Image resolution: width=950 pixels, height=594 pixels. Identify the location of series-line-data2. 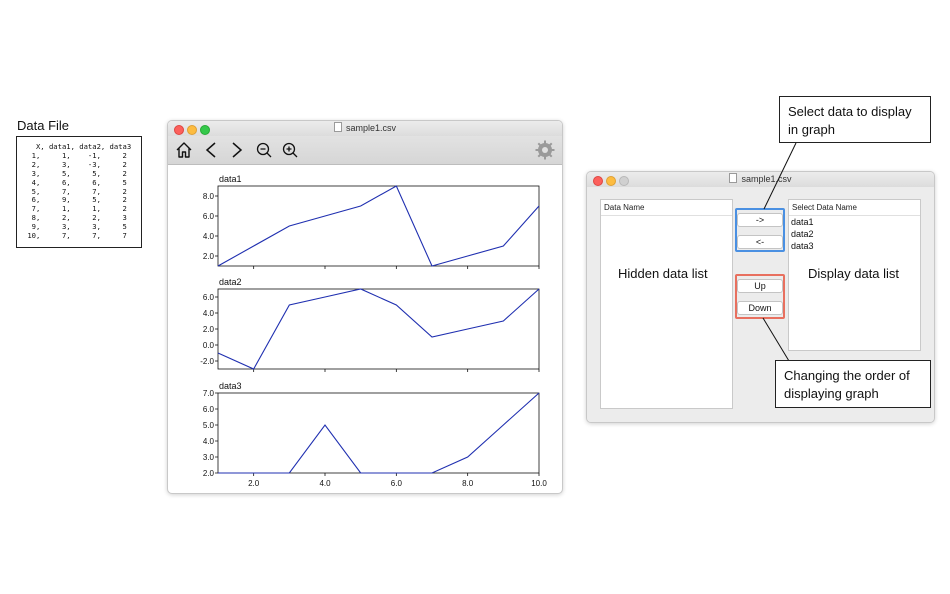
(378, 329).